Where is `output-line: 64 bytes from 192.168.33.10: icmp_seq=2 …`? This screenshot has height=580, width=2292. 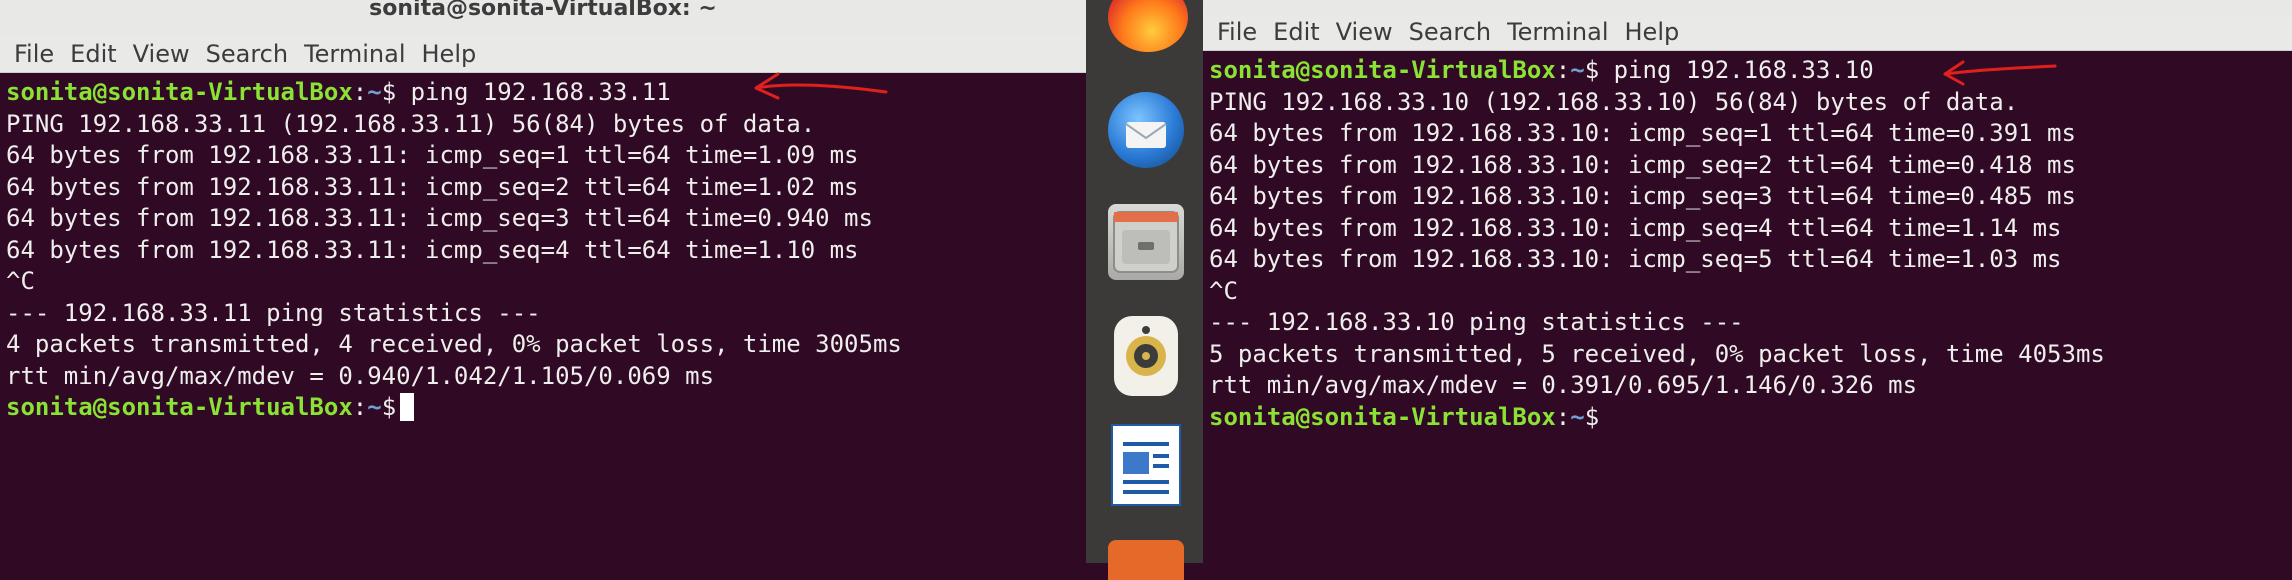 output-line: 64 bytes from 192.168.33.10: icmp_seq=2 … is located at coordinates (1642, 164).